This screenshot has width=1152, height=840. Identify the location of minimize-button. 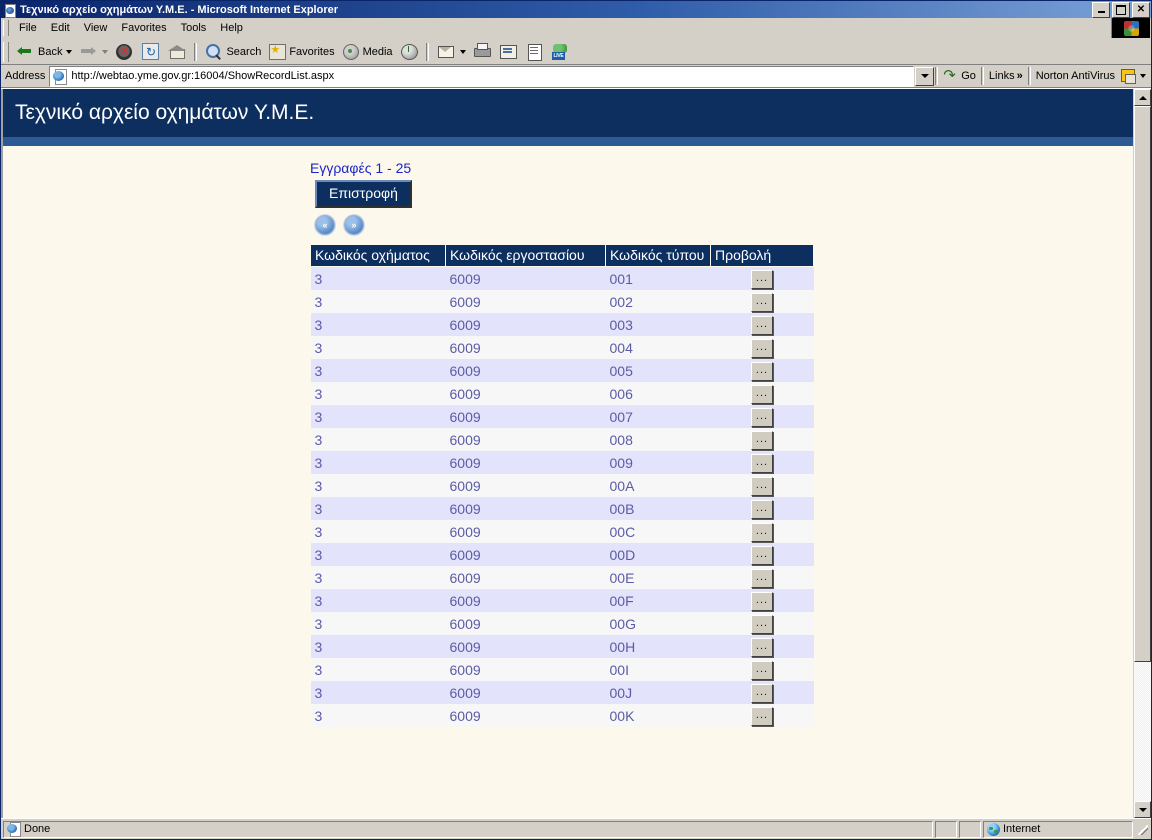
(1101, 9).